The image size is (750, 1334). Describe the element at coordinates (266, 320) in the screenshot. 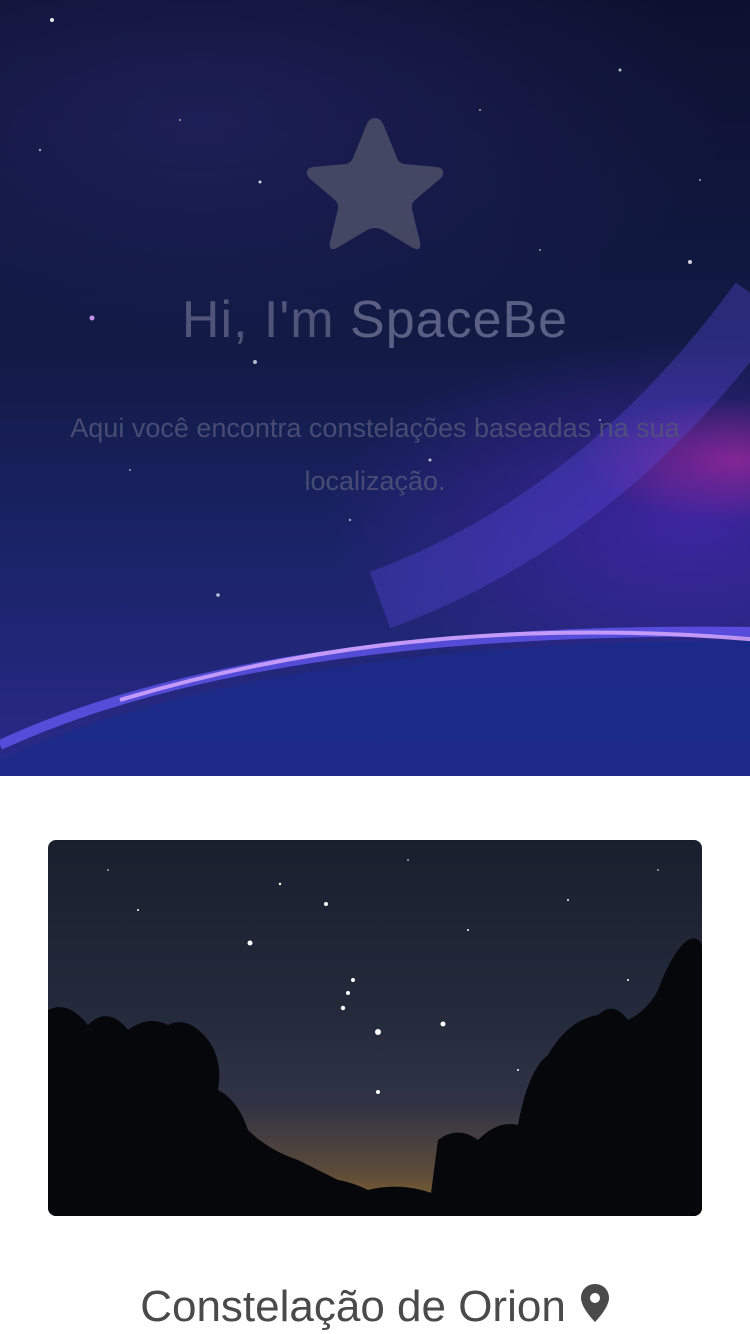

I see `hero-title-prefix: Hi, I'm` at that location.